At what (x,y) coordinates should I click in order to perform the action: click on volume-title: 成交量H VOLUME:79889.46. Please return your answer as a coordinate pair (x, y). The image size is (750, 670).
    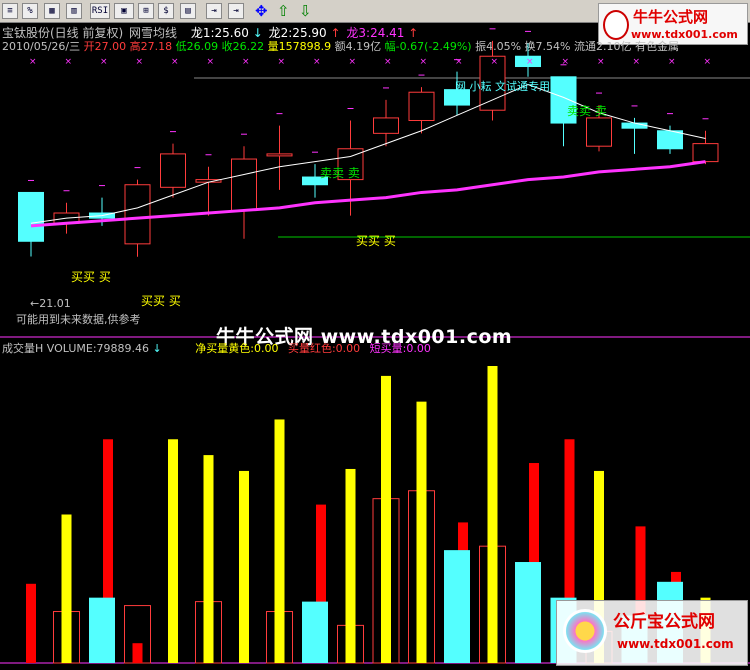
    Looking at the image, I should click on (76, 348).